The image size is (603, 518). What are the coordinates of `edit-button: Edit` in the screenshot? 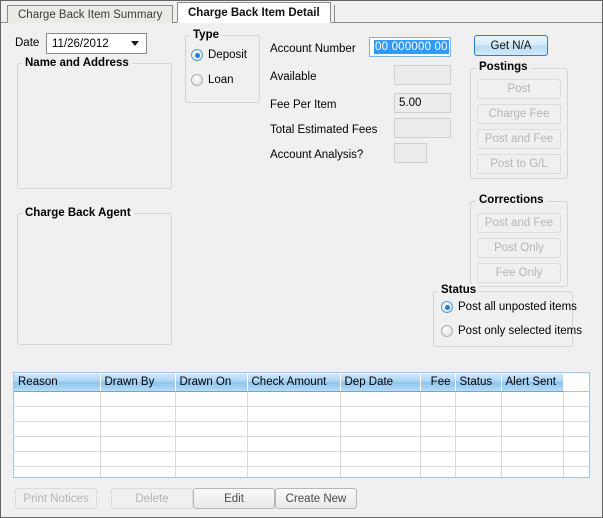 It's located at (234, 498).